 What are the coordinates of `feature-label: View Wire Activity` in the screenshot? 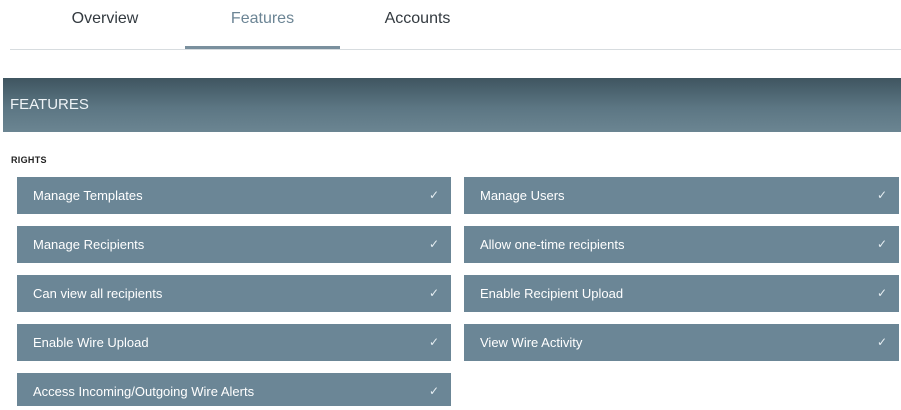 It's located at (531, 342).